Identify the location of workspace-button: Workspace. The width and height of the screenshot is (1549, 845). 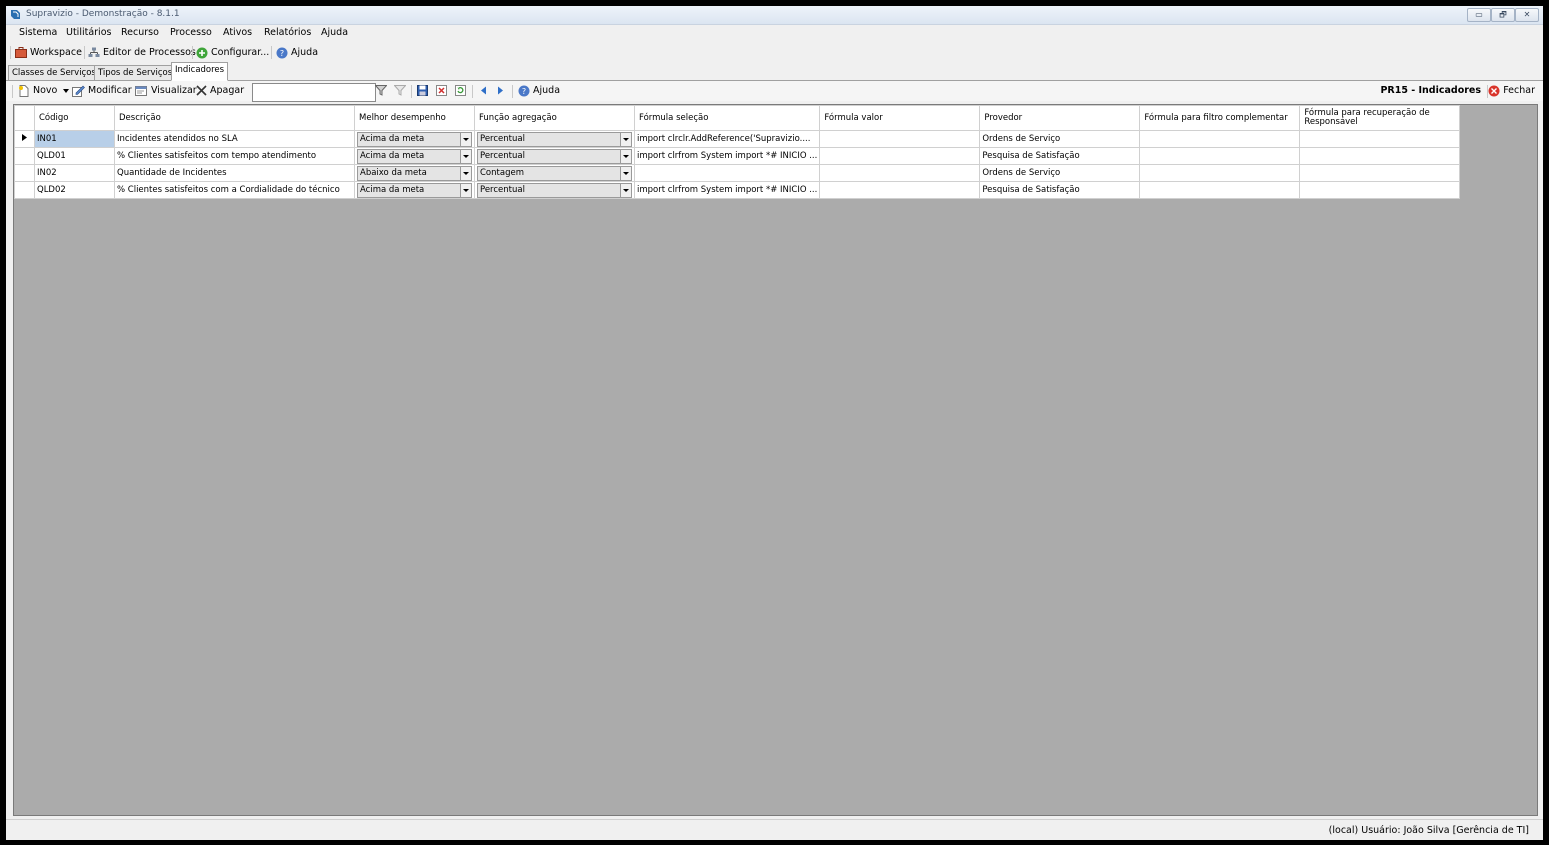
(48, 52).